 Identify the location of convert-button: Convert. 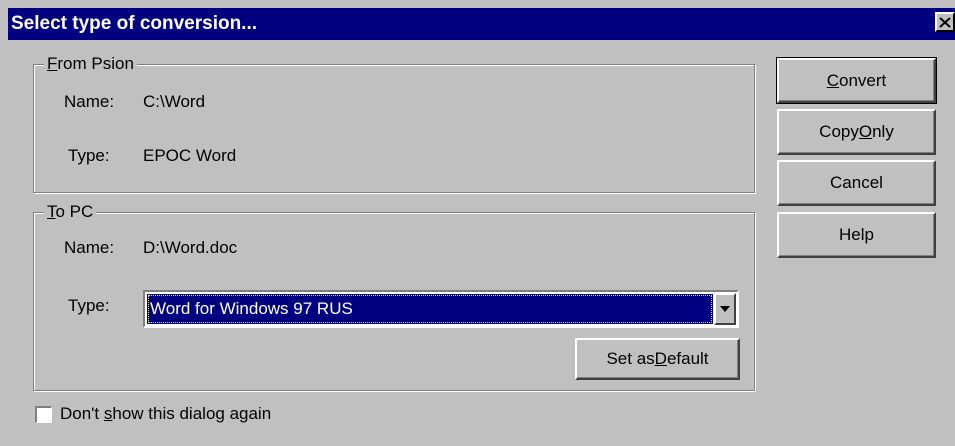
(856, 80).